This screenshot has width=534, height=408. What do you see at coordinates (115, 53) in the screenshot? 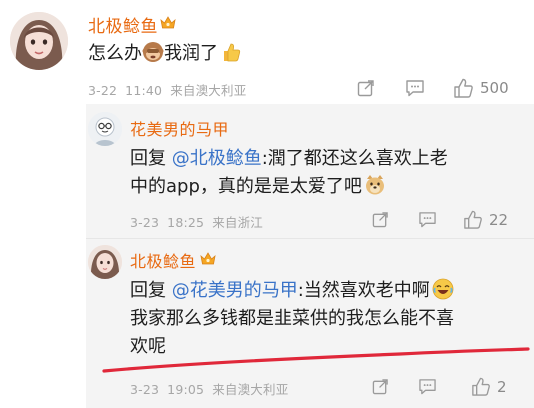
I see `comment-text-prefix: 怎么办` at bounding box center [115, 53].